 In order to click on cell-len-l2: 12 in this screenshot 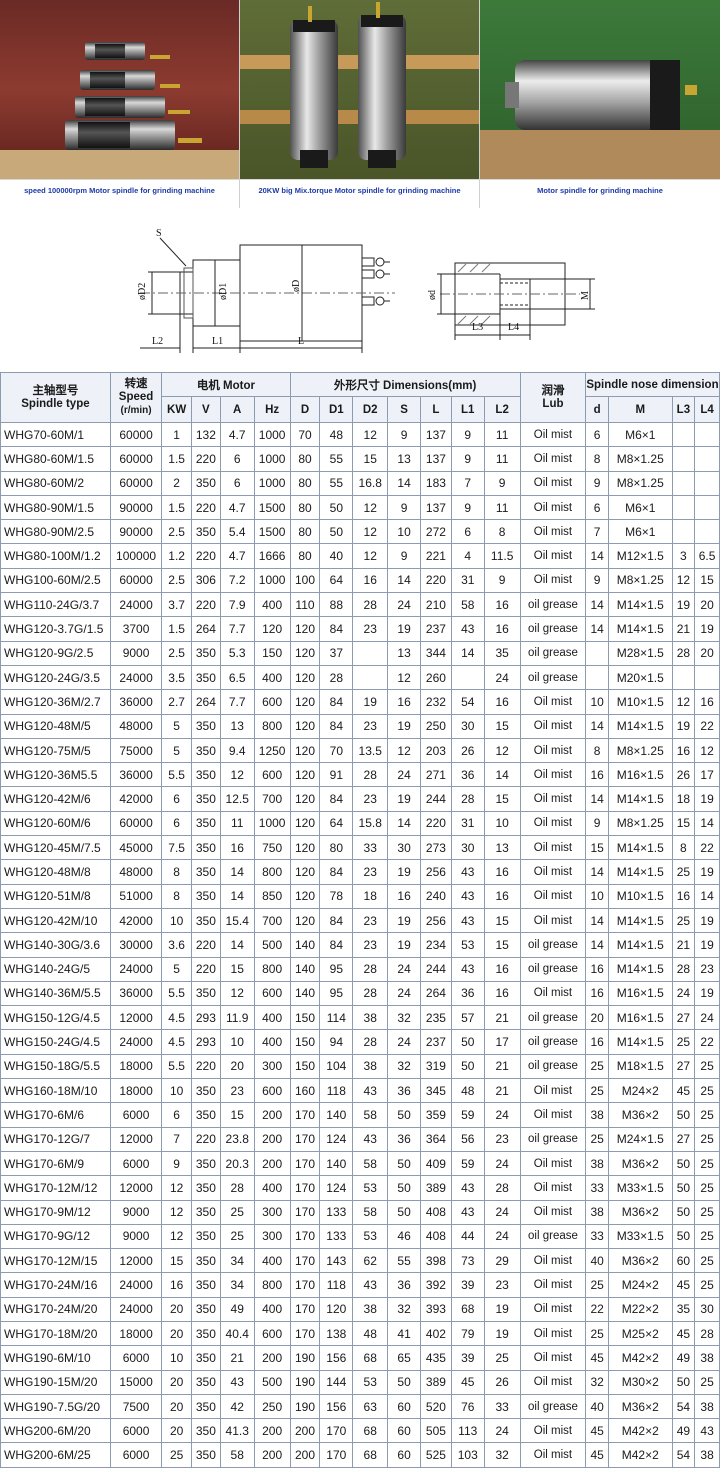, I will do `click(502, 750)`.